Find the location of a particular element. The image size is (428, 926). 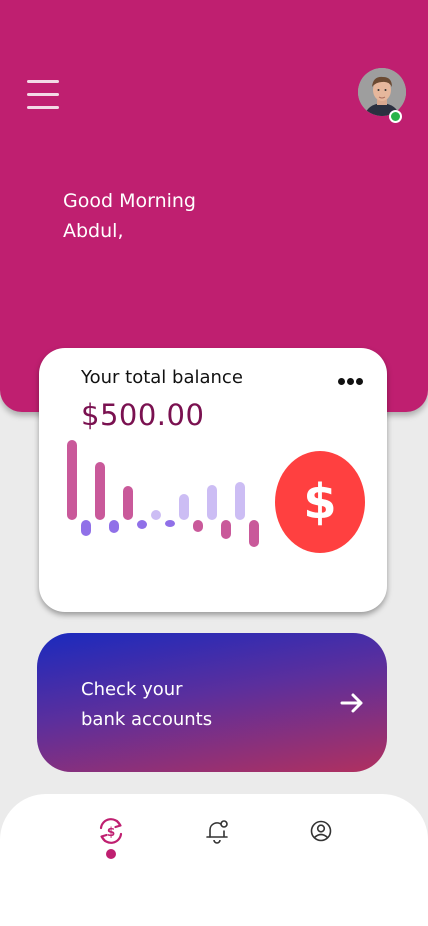

notification-bell-icon is located at coordinates (217, 832).